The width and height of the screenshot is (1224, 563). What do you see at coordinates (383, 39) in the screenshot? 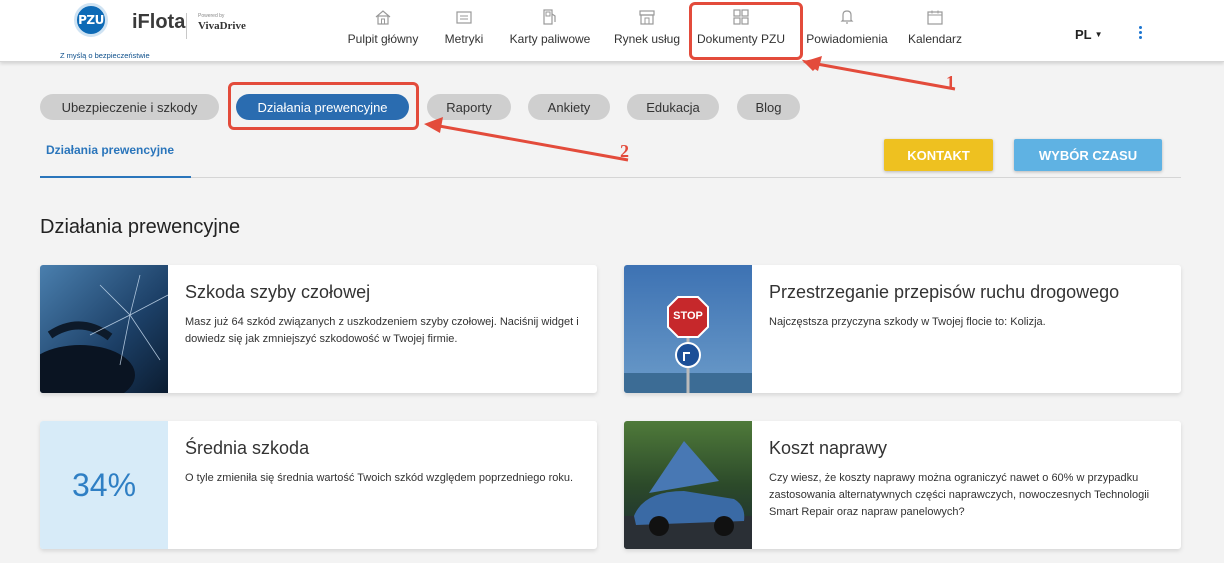
I see `nav-label: Pulpit główny` at bounding box center [383, 39].